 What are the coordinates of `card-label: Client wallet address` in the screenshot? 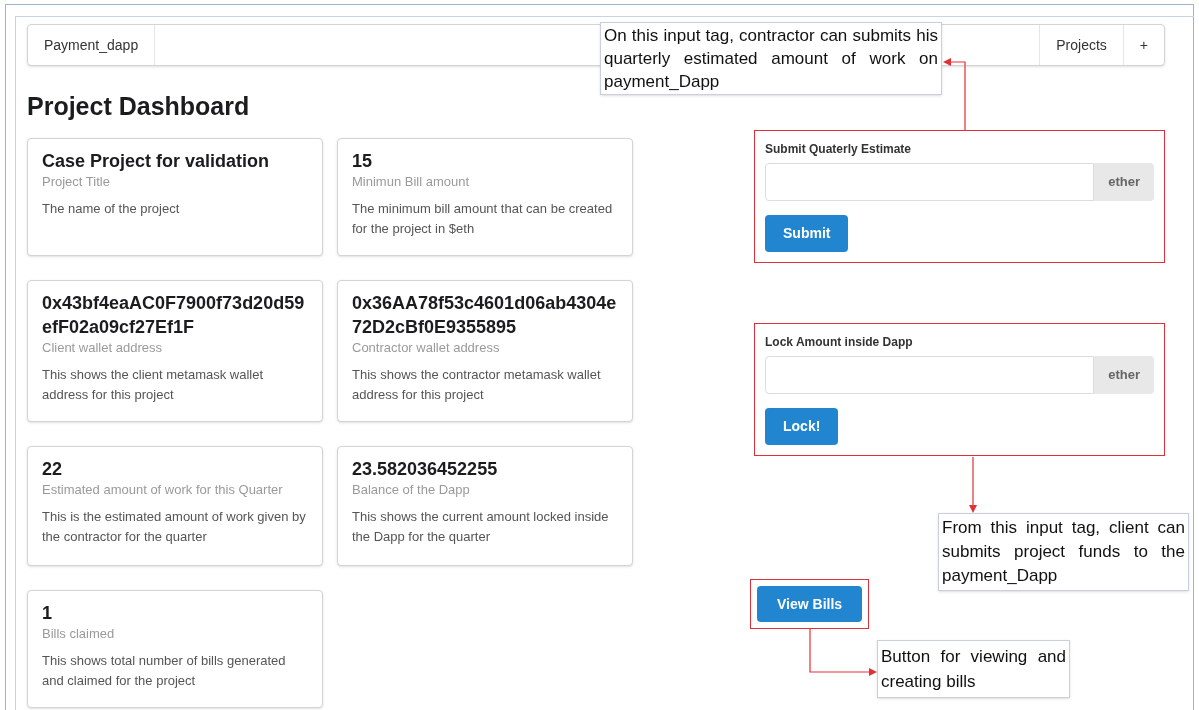 It's located at (102, 348).